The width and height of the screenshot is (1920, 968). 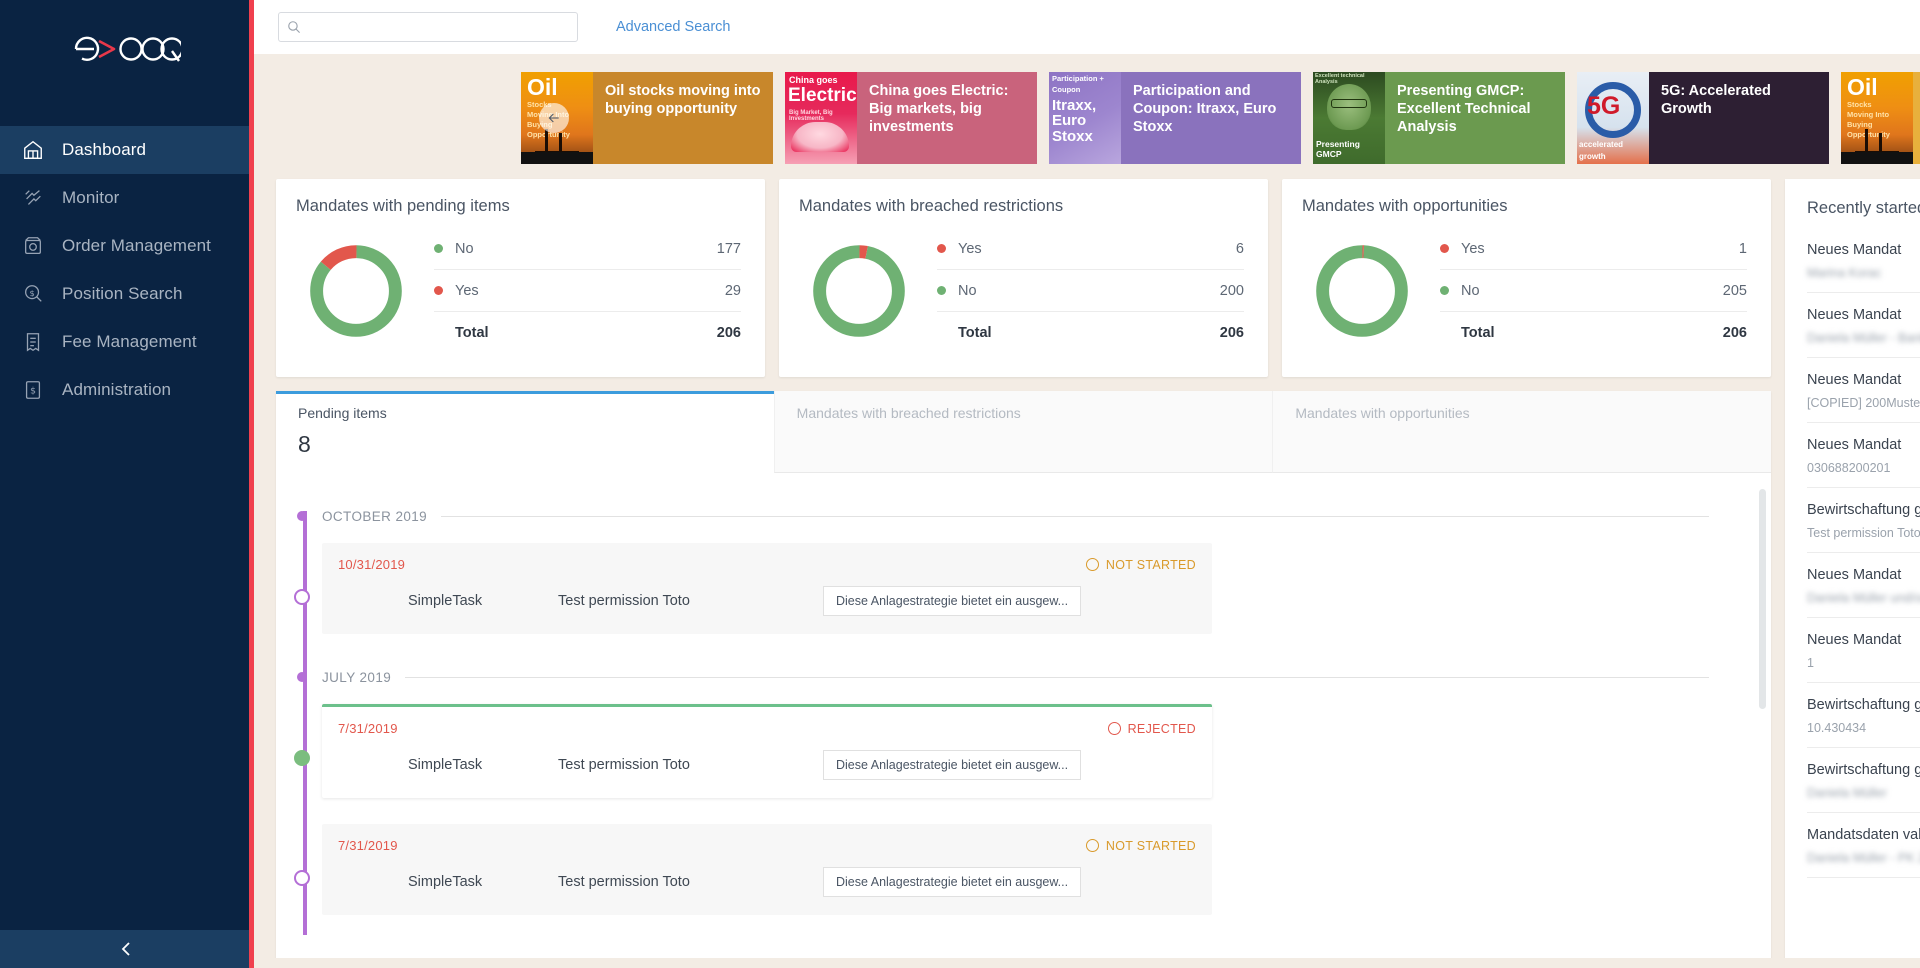 I want to click on tab-opportunities: Mandates with opportunities, so click(x=1522, y=432).